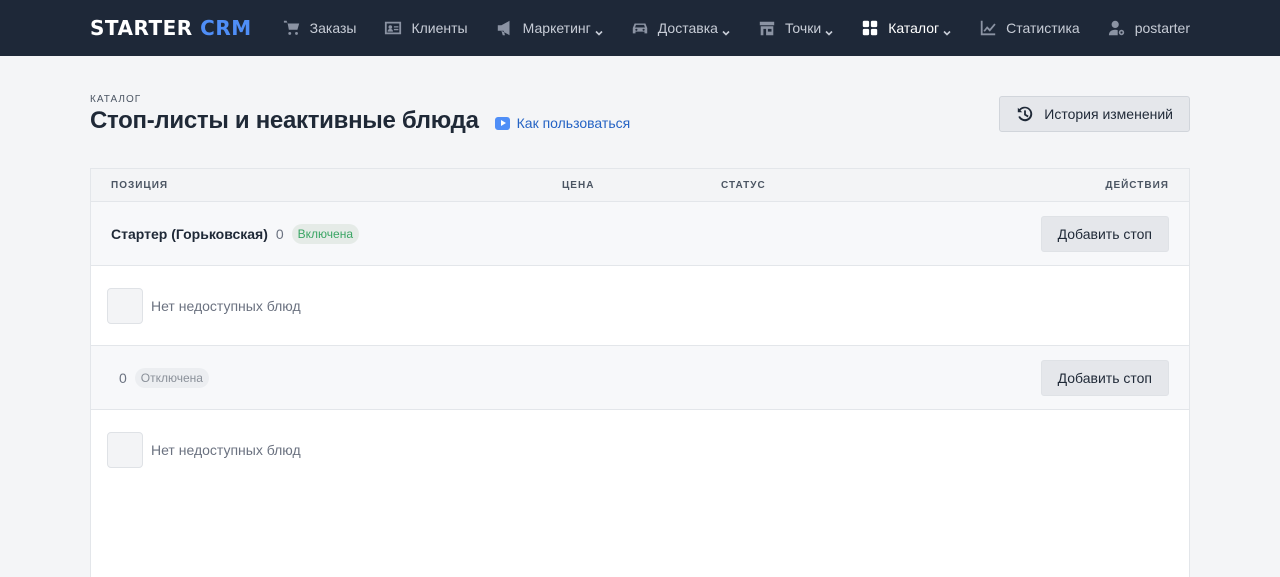 Image resolution: width=1280 pixels, height=577 pixels. Describe the element at coordinates (573, 123) in the screenshot. I see `howto-label: Как пользоваться` at that location.